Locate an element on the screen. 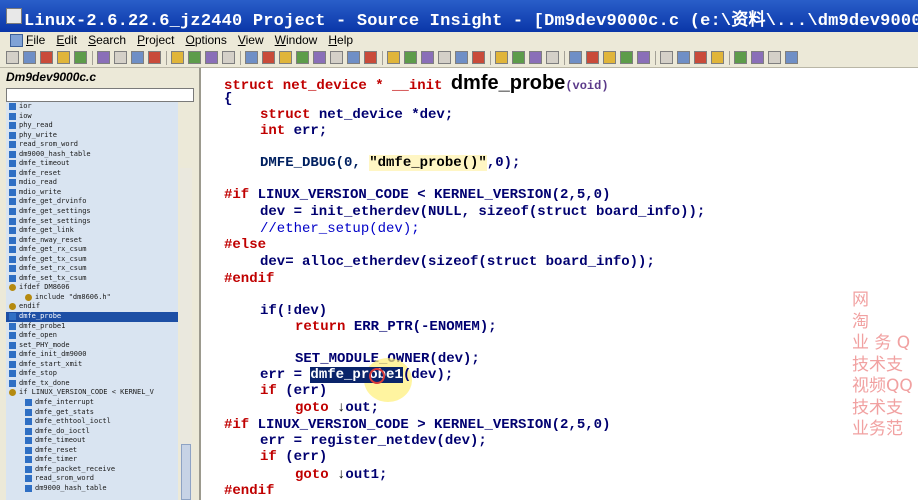 This screenshot has height=500, width=918. scrollbar-thumb is located at coordinates (186, 472).